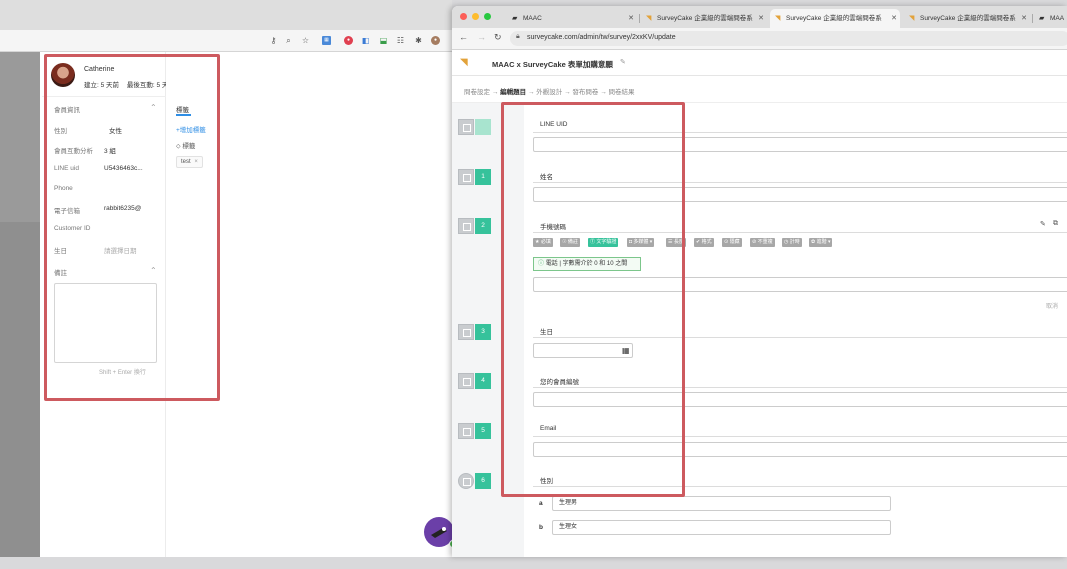 The height and width of the screenshot is (569, 1067). I want to click on hide-button: ⊙ 隱藏, so click(732, 242).